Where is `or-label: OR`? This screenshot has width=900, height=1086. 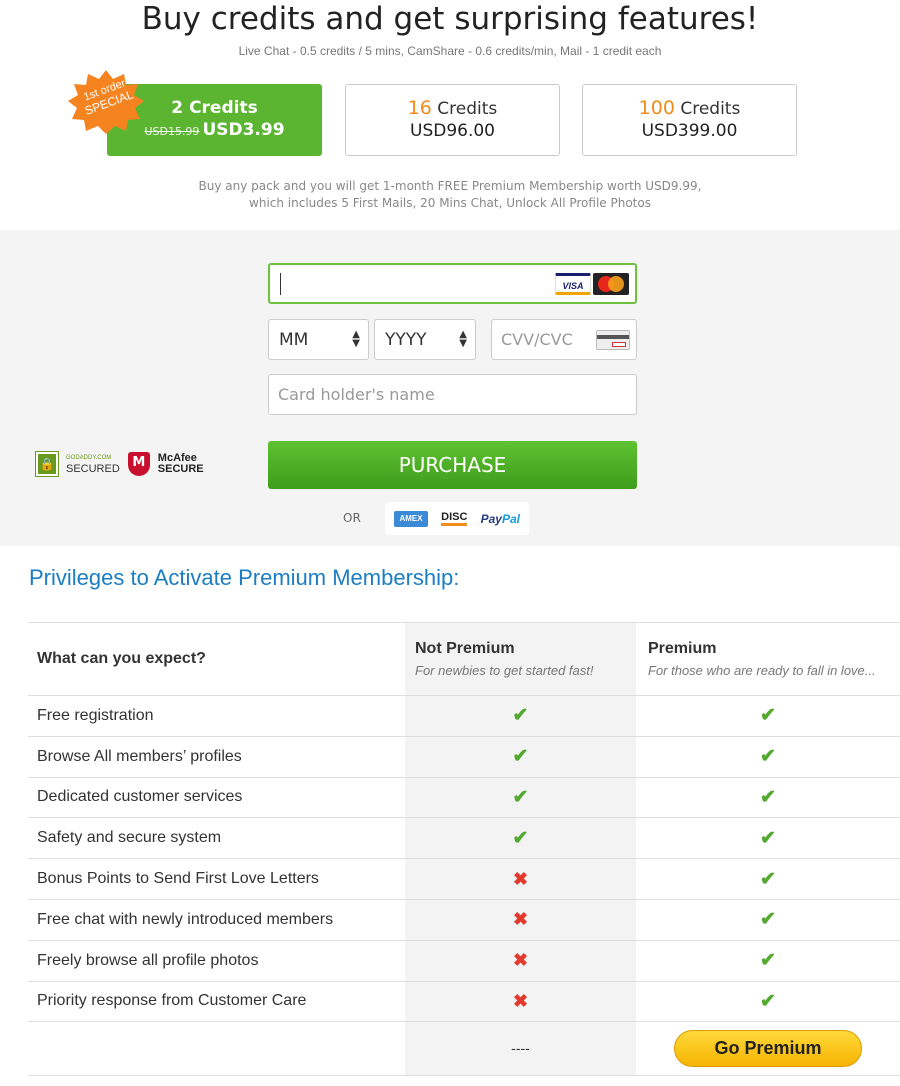 or-label: OR is located at coordinates (352, 518).